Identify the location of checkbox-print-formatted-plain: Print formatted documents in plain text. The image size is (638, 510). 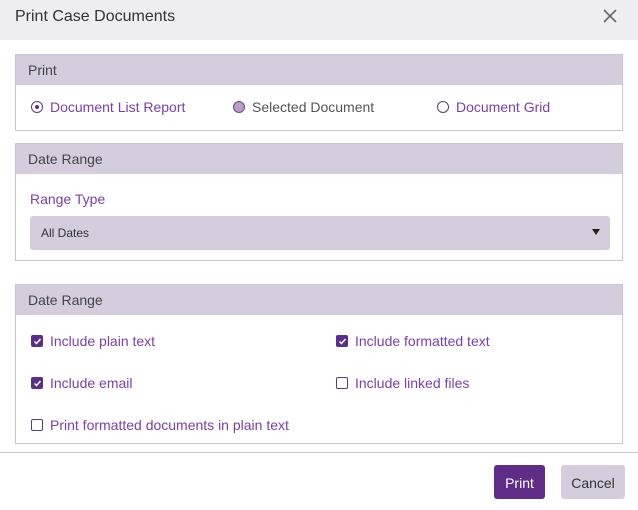
(160, 425).